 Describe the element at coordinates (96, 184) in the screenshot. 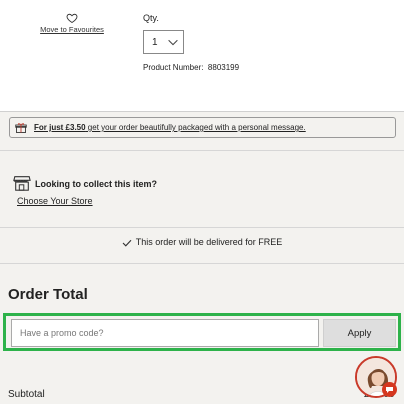

I see `collect-title: Looking to collect this item?` at that location.